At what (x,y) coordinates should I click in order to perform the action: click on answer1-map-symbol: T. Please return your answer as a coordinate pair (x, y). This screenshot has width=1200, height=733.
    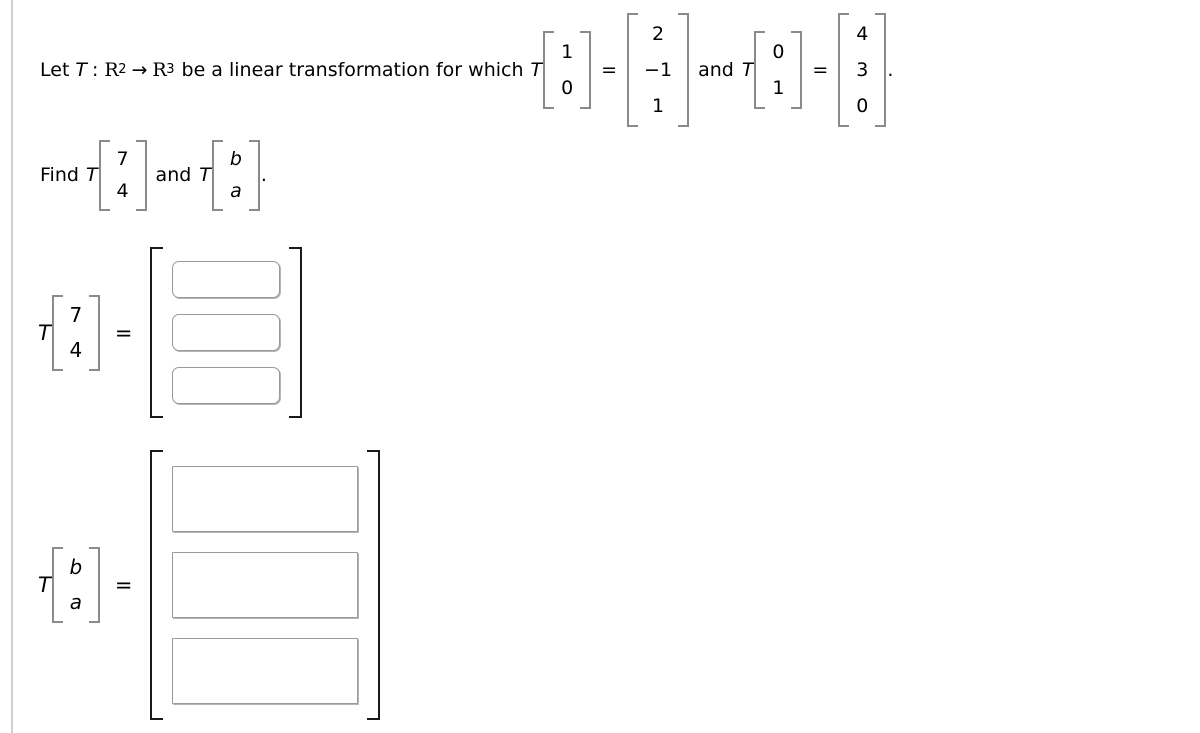
    Looking at the image, I should click on (44, 332).